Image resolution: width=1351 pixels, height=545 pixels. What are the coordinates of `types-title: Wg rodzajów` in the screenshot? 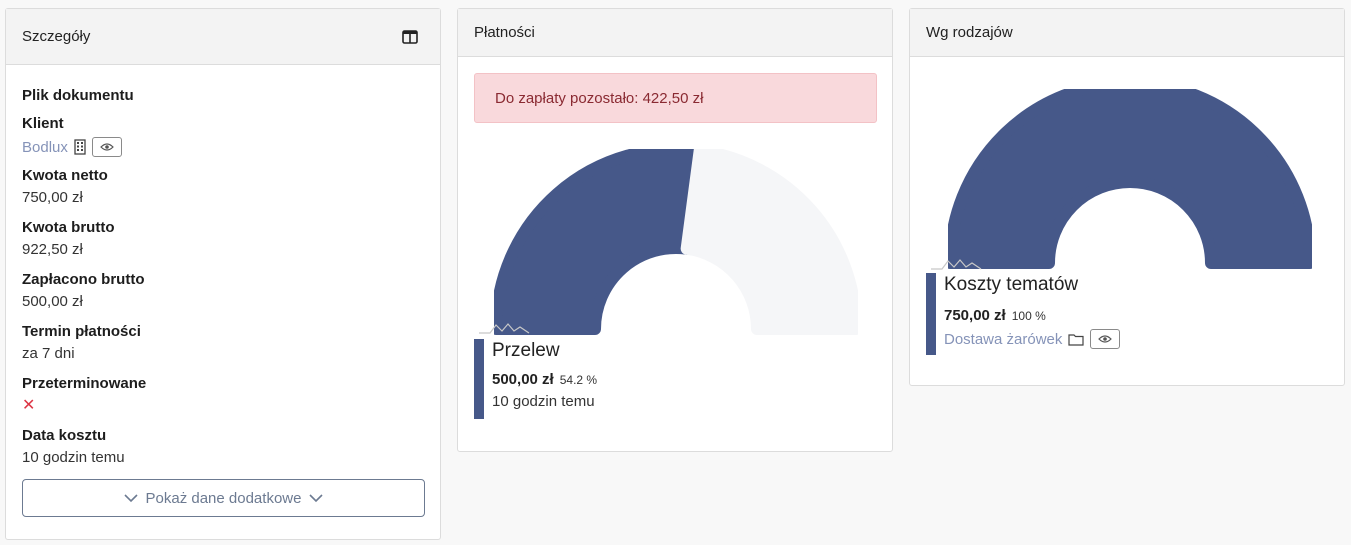 It's located at (969, 32).